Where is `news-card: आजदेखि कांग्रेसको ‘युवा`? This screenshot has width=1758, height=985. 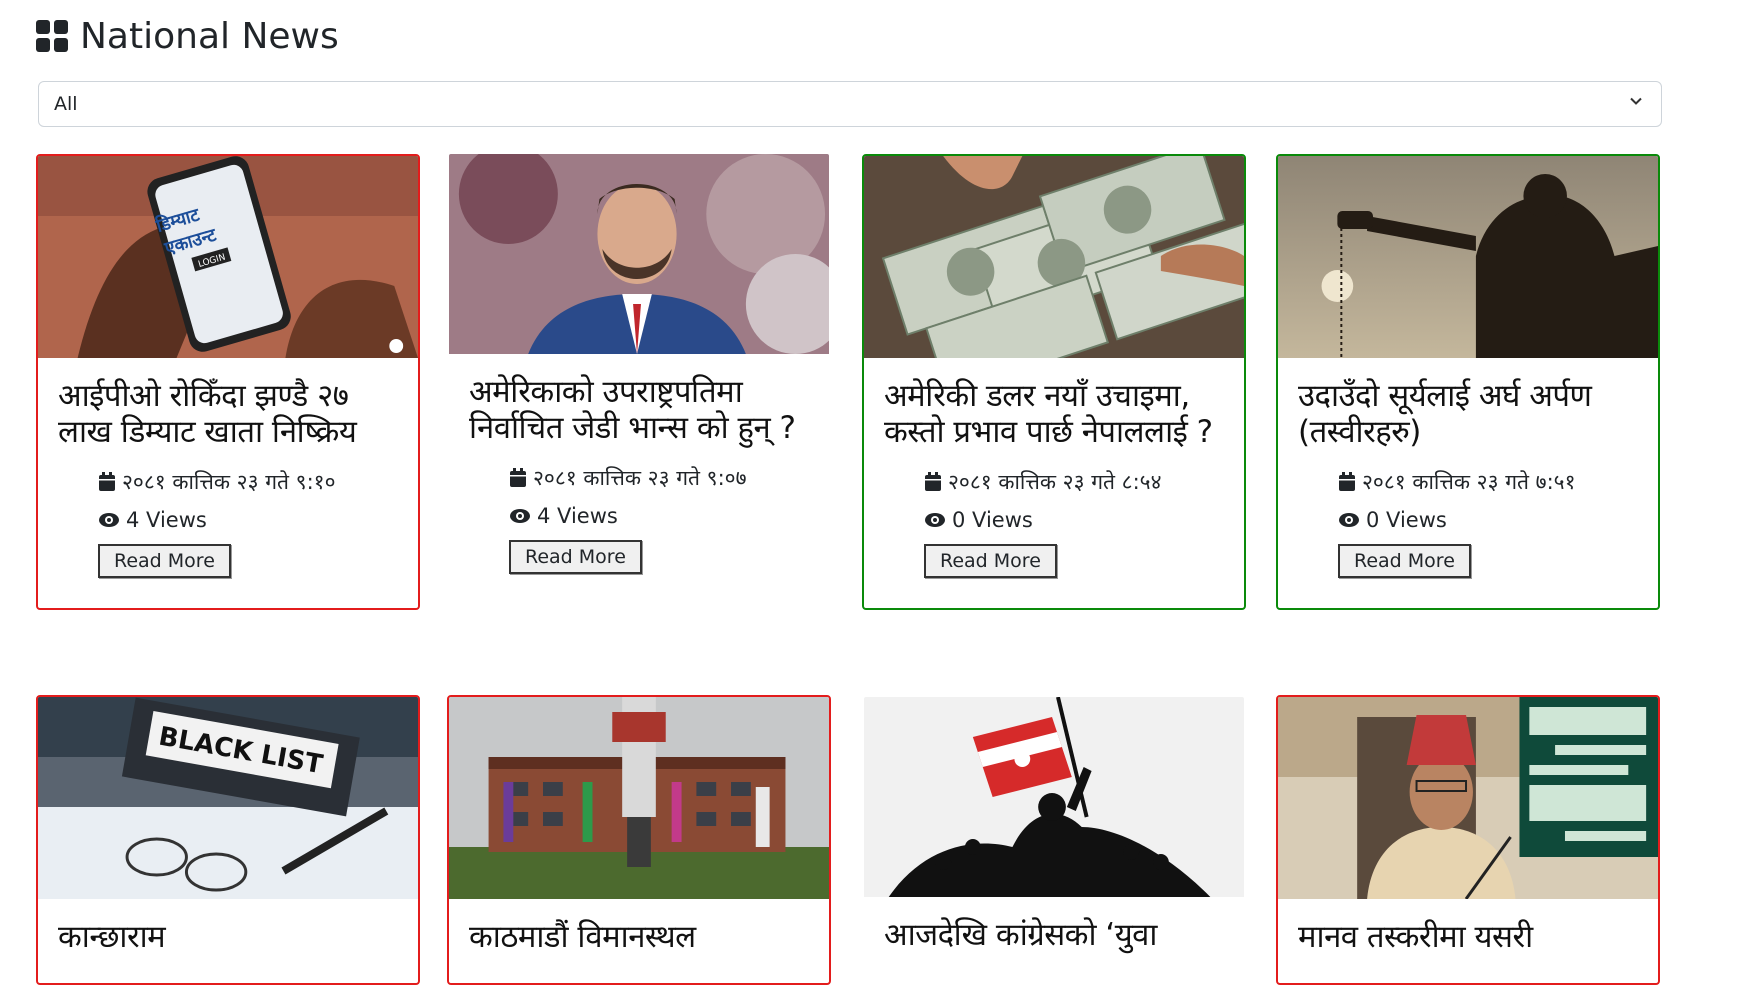
news-card: आजदेखि कांग्रेसको ‘युवा is located at coordinates (1054, 840).